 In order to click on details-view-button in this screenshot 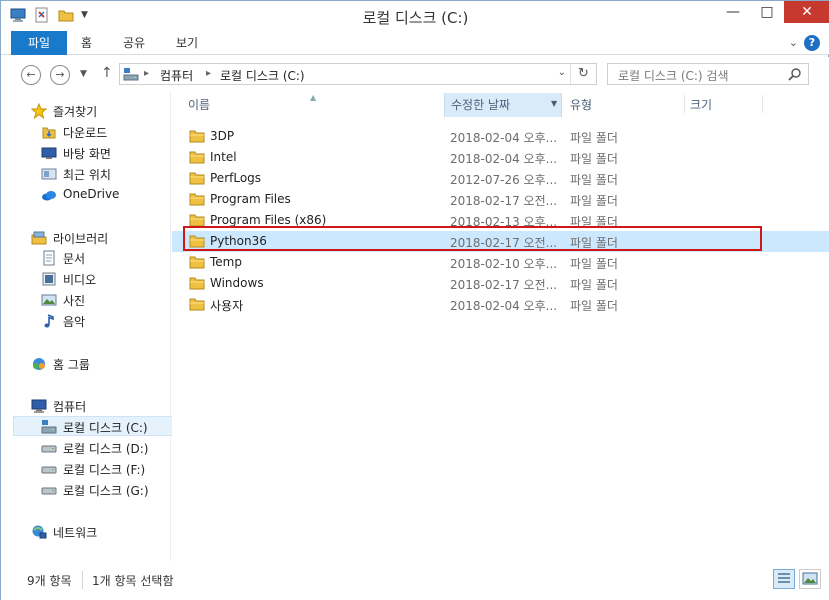, I will do `click(784, 579)`.